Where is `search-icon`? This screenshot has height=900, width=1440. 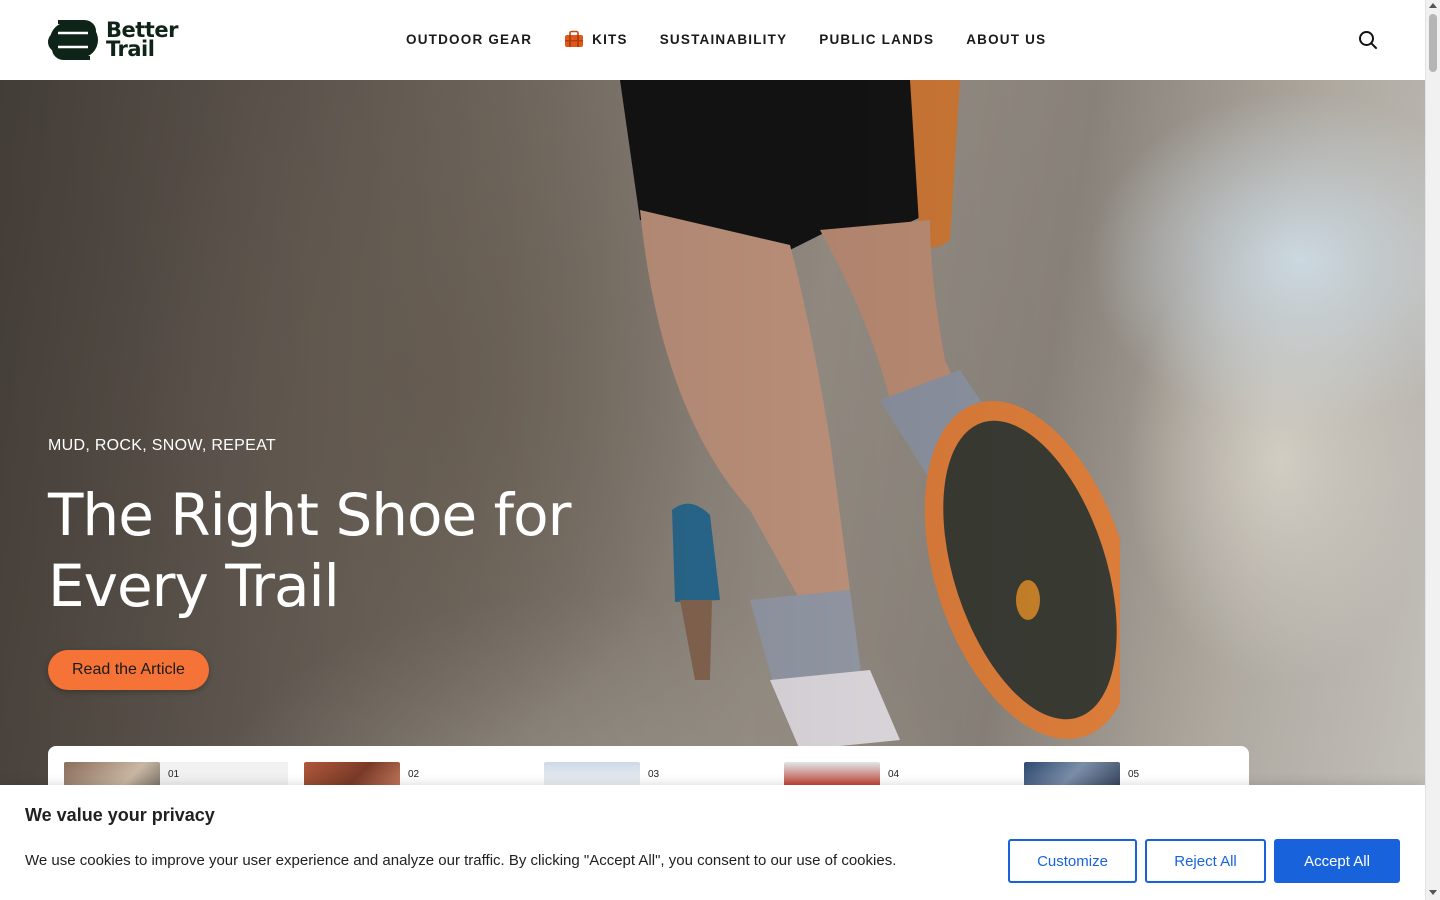 search-icon is located at coordinates (1368, 40).